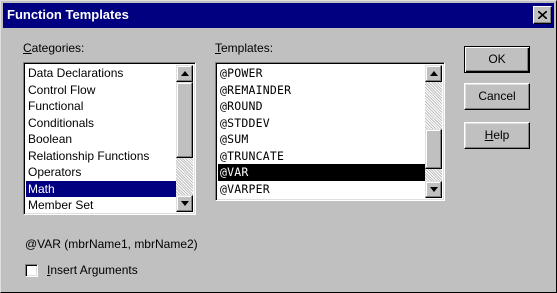  What do you see at coordinates (184, 120) in the screenshot?
I see `categories-scroll-thumb` at bounding box center [184, 120].